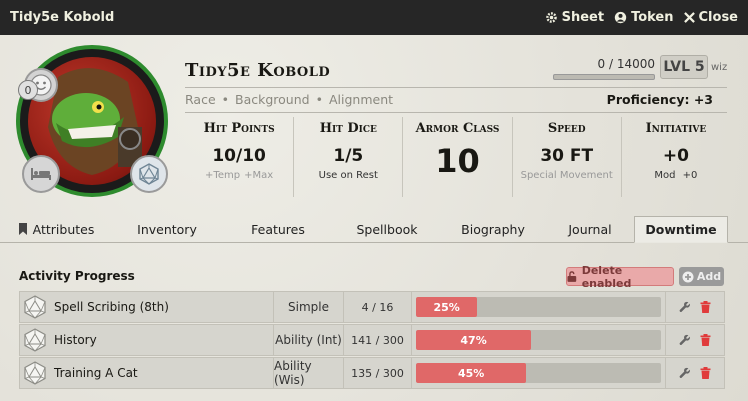 This screenshot has width=748, height=401. I want to click on activity-name-cell: Spell Scribing (8th), so click(147, 307).